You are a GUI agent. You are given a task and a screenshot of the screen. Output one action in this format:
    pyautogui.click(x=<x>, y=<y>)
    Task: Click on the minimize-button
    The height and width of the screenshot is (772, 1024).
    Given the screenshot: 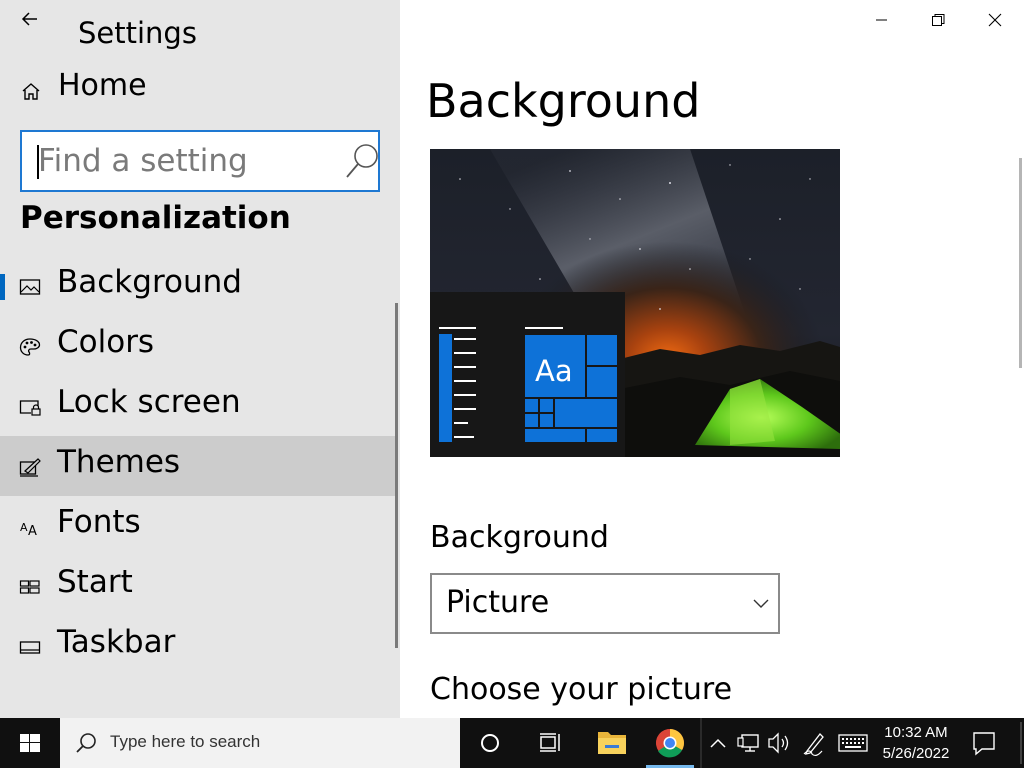 What is the action you would take?
    pyautogui.click(x=880, y=20)
    